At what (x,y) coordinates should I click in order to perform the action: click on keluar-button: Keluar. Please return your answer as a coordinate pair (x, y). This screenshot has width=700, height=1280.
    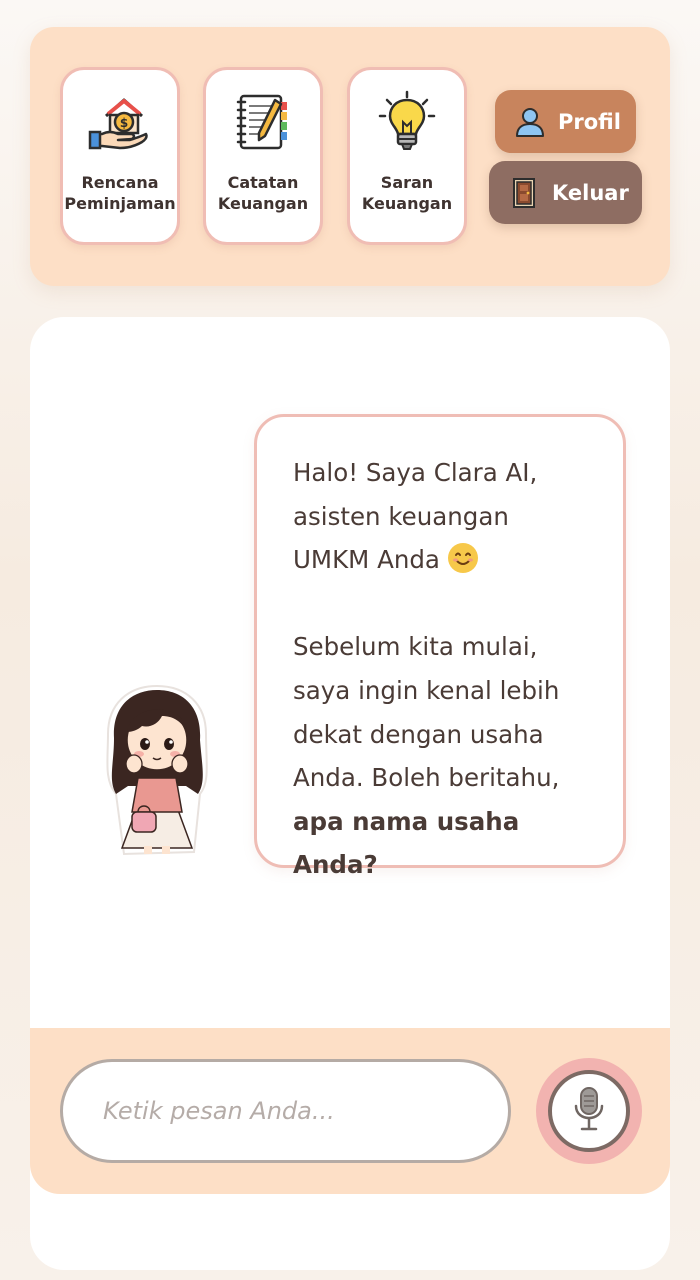
    Looking at the image, I should click on (565, 192).